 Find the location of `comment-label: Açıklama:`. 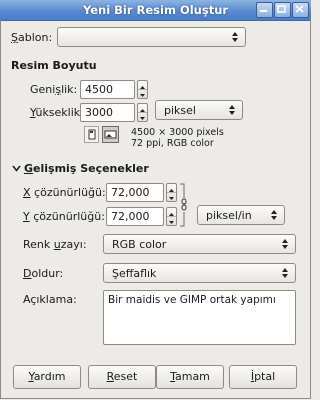

comment-label: Açıklama: is located at coordinates (50, 299).